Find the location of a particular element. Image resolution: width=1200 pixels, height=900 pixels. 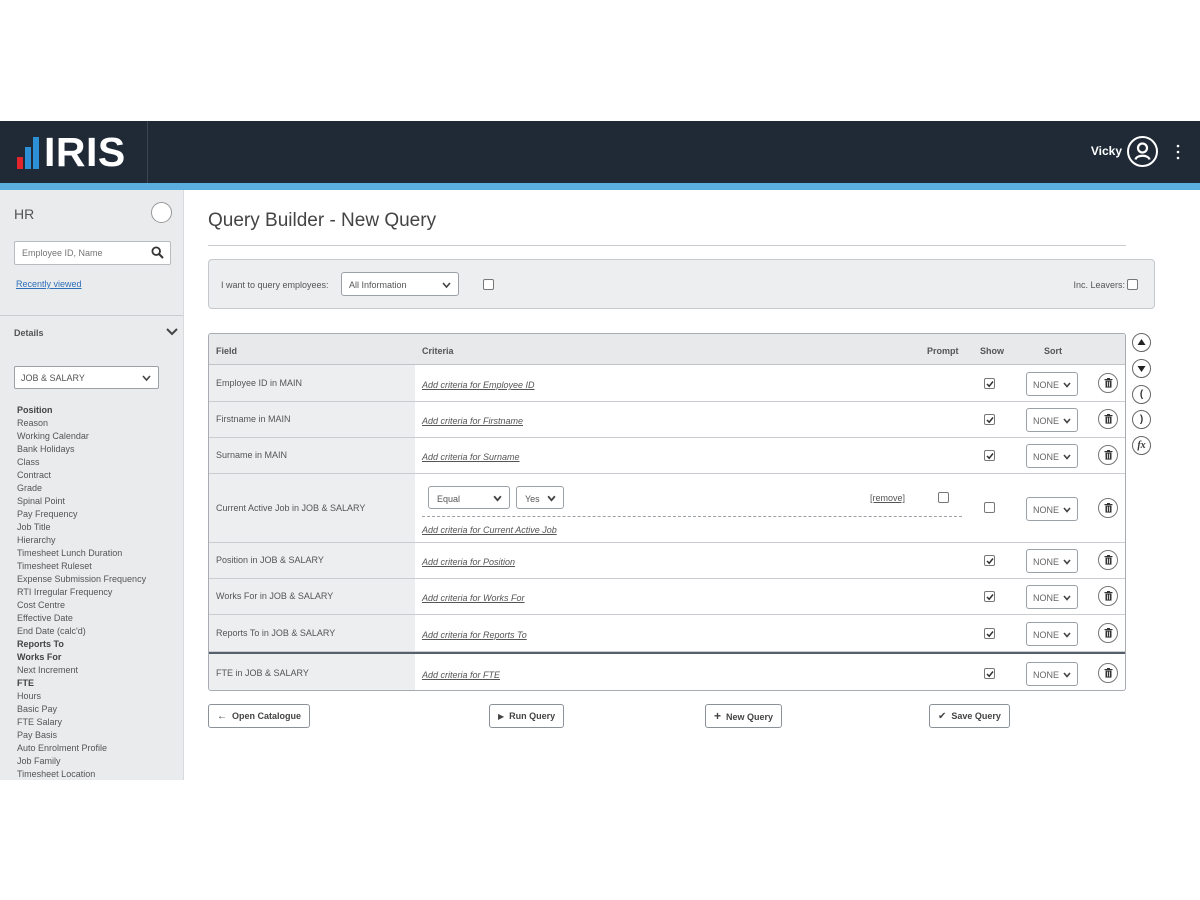

inc-leavers-checkbox is located at coordinates (1132, 284).